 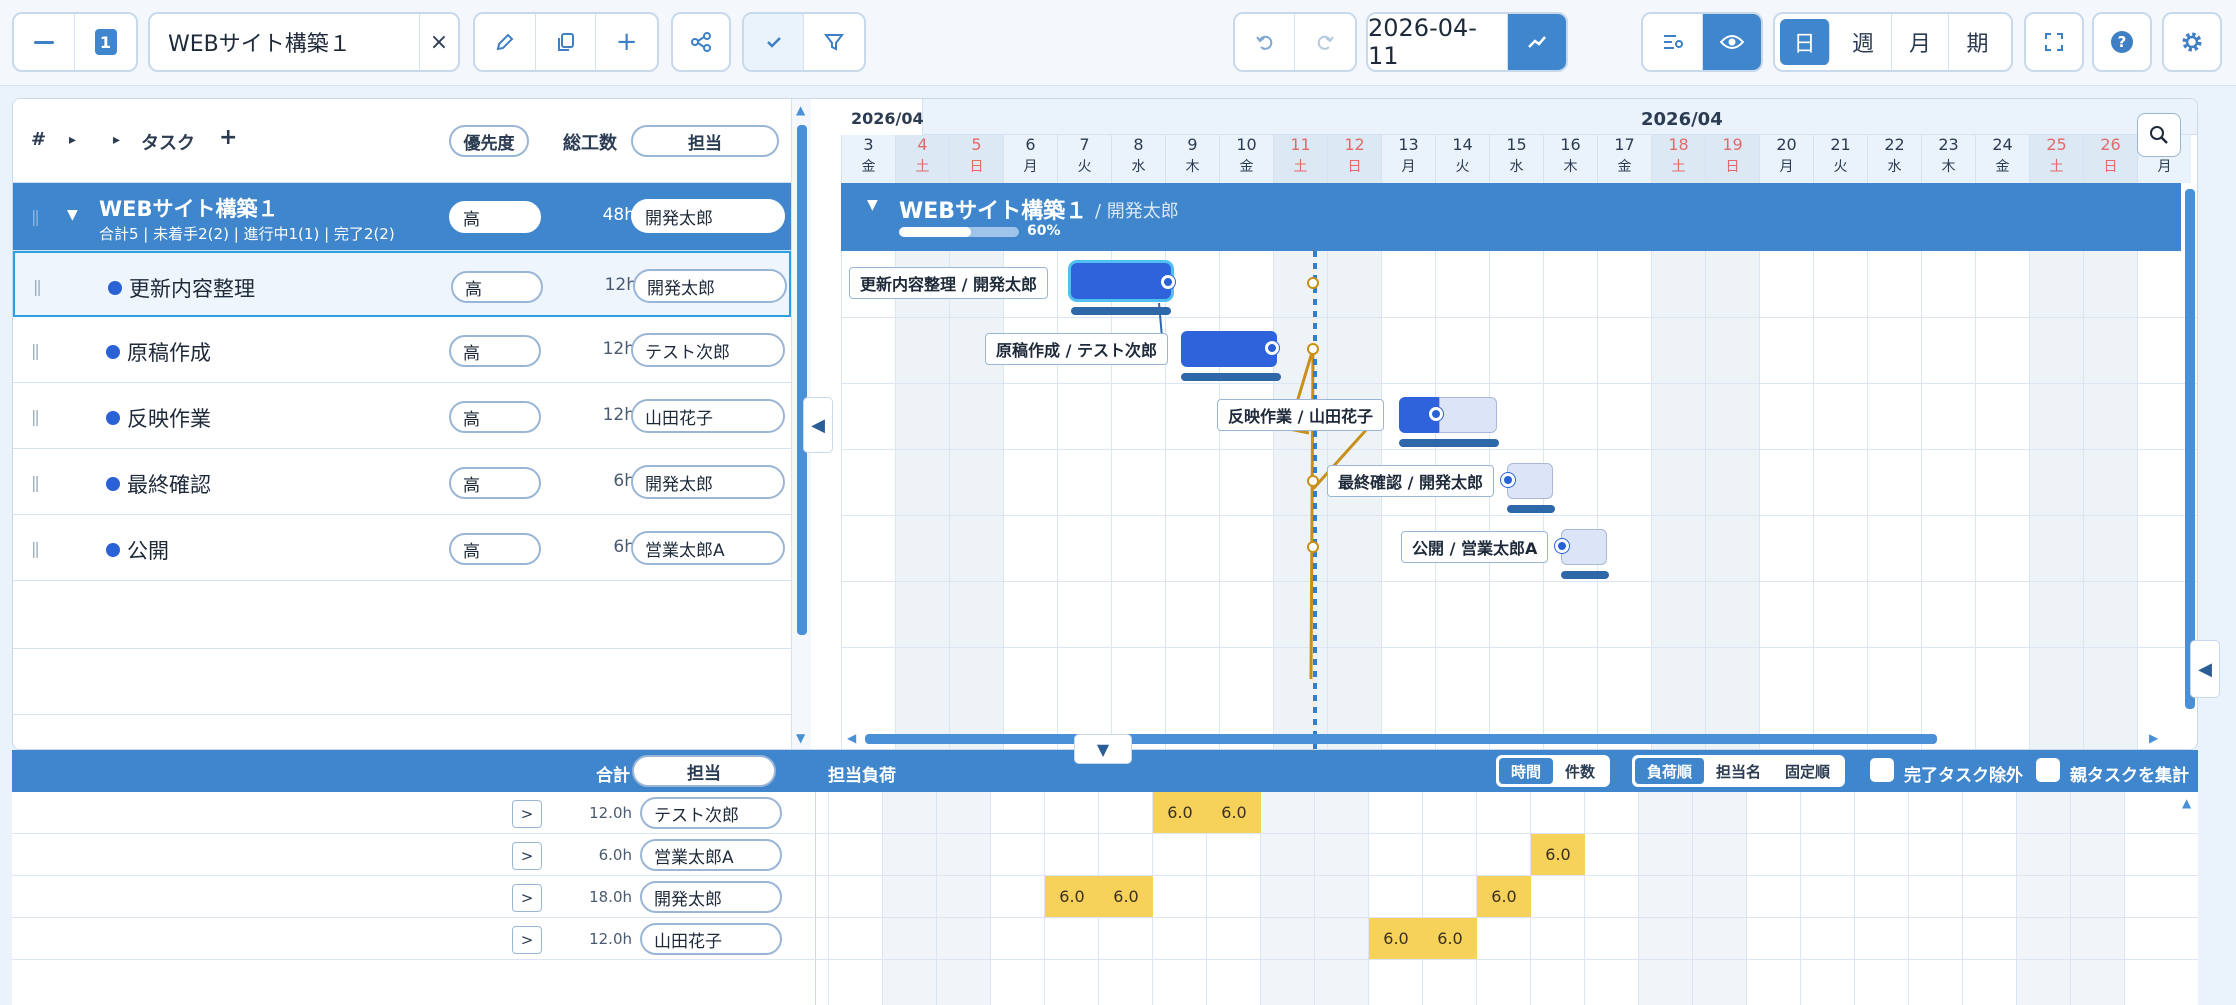 What do you see at coordinates (72, 140) in the screenshot?
I see `expand-all-icon: ▸` at bounding box center [72, 140].